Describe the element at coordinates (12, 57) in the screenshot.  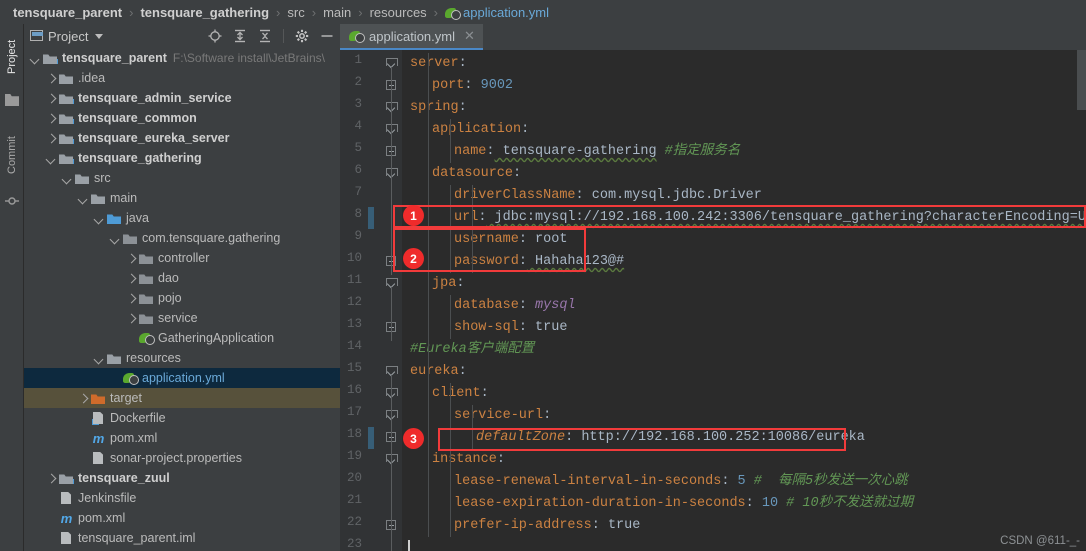
I see `tool-tab-project: Project` at that location.